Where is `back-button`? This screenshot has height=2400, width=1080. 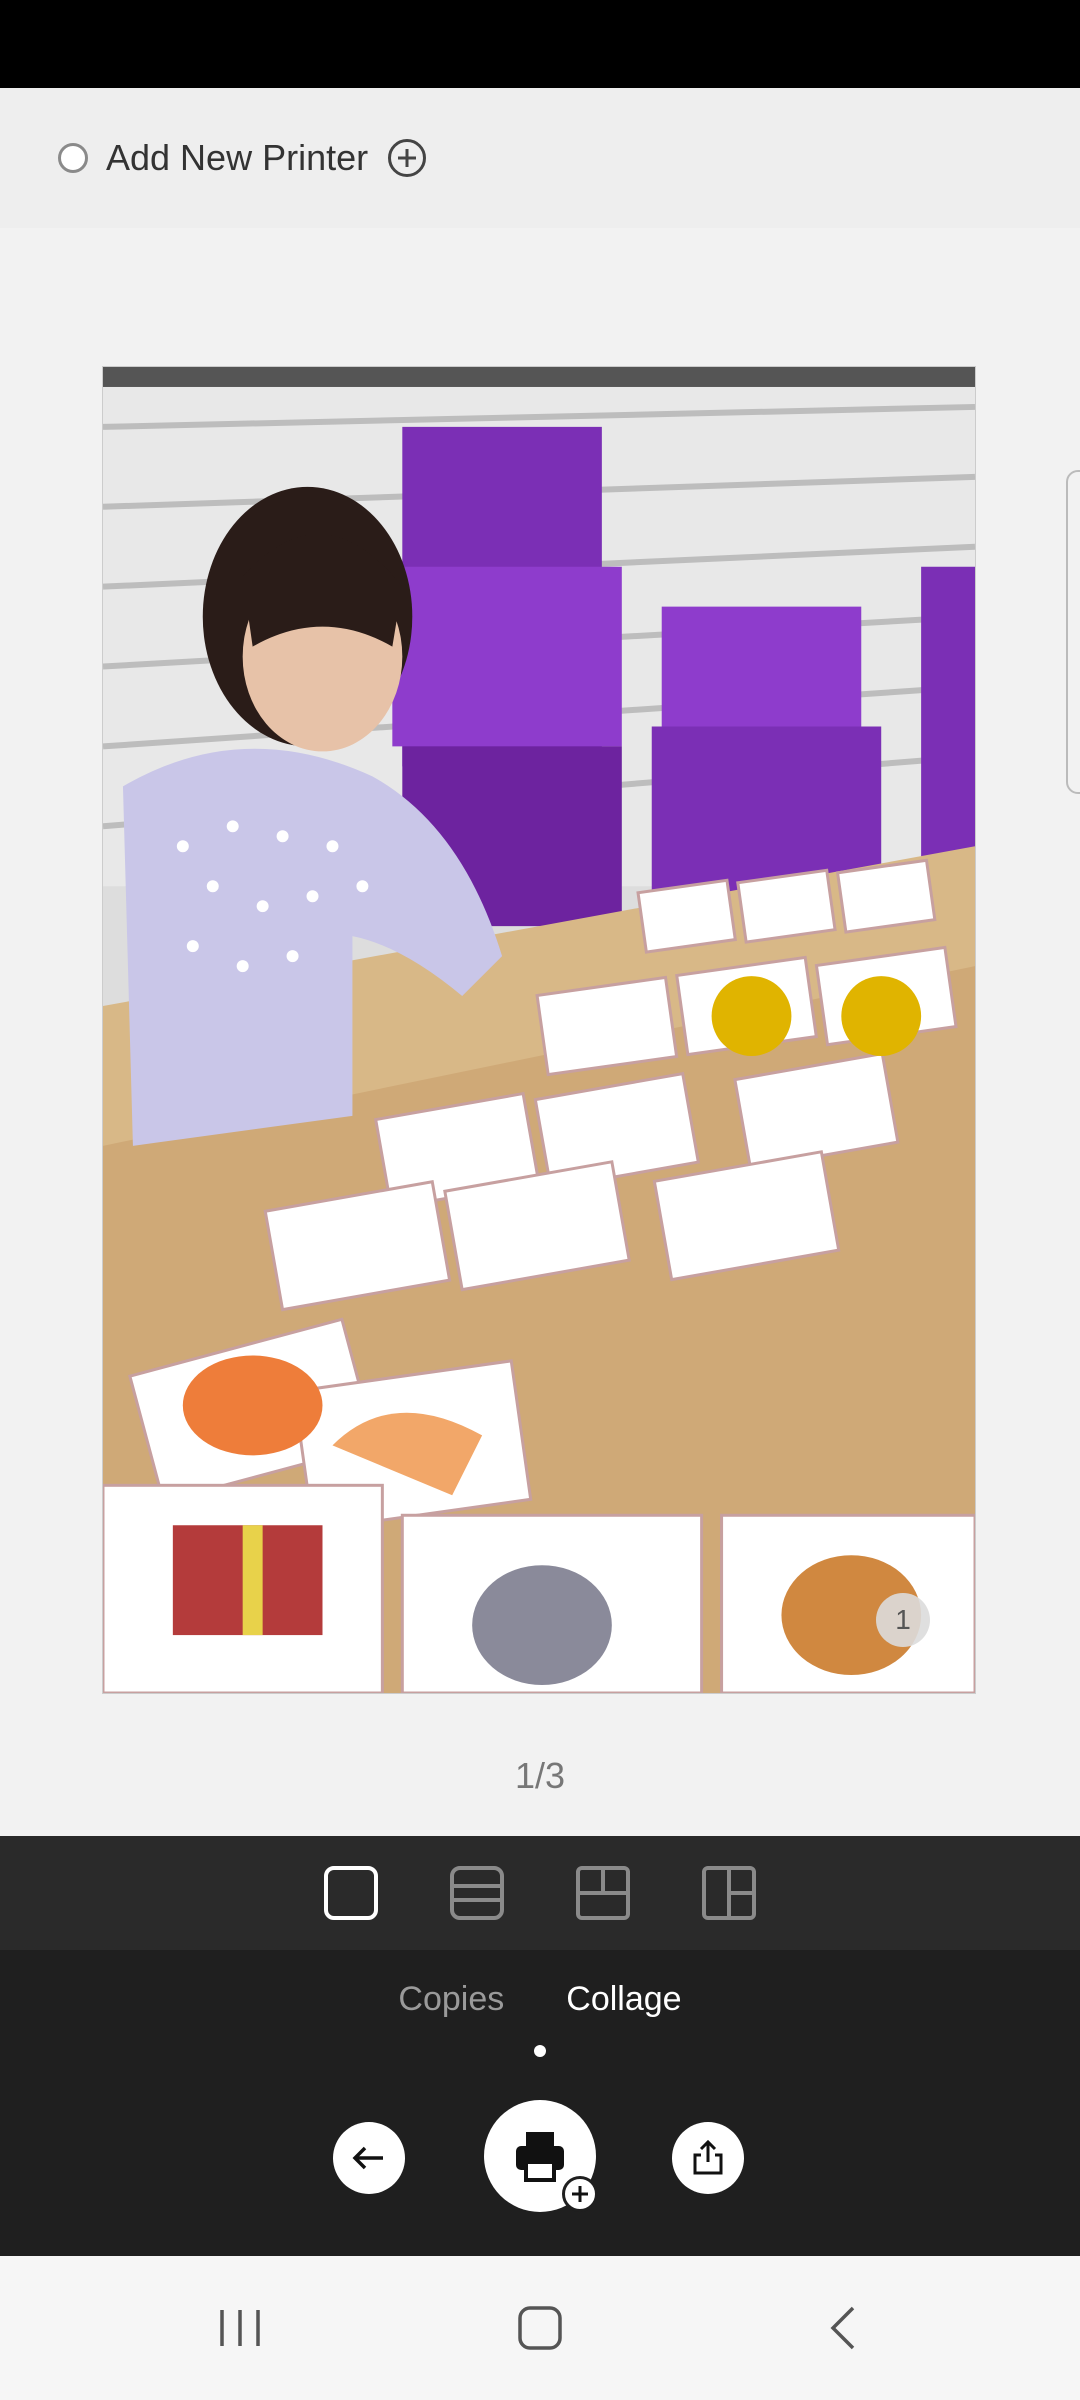 back-button is located at coordinates (369, 2158).